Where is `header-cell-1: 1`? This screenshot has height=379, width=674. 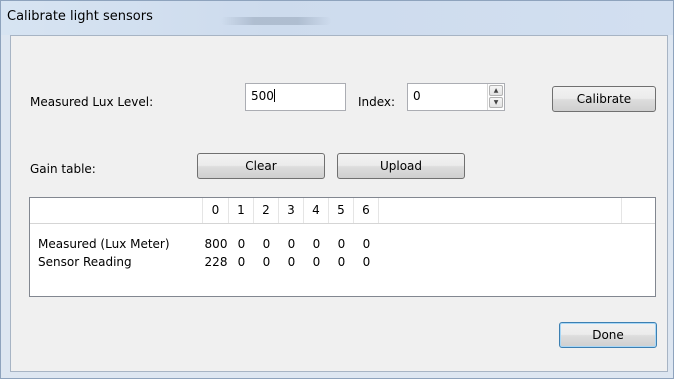 header-cell-1: 1 is located at coordinates (241, 210).